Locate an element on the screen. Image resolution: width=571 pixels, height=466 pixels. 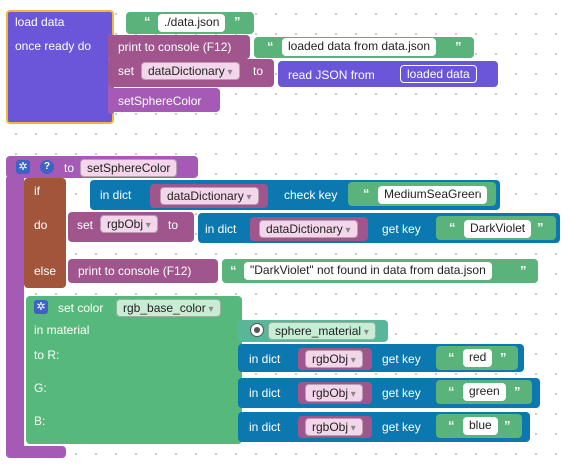
green-field: green is located at coordinates (484, 392).